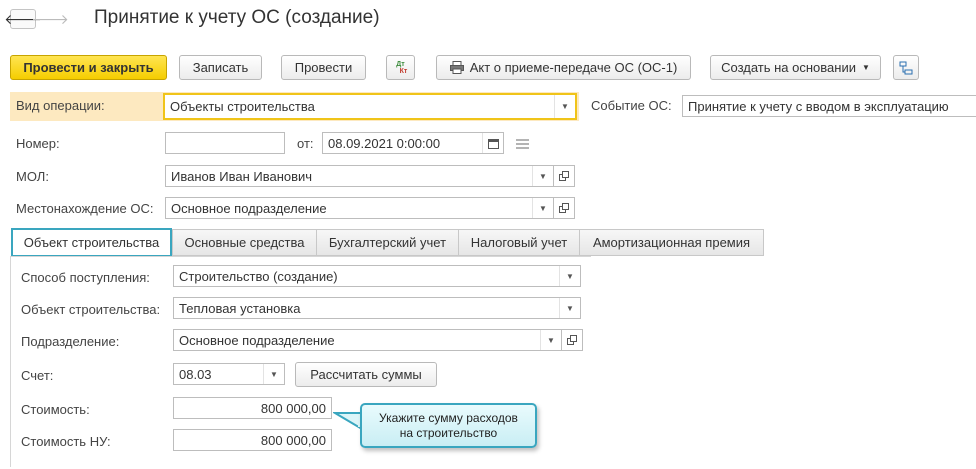  I want to click on account-value: 08.03, so click(195, 374).